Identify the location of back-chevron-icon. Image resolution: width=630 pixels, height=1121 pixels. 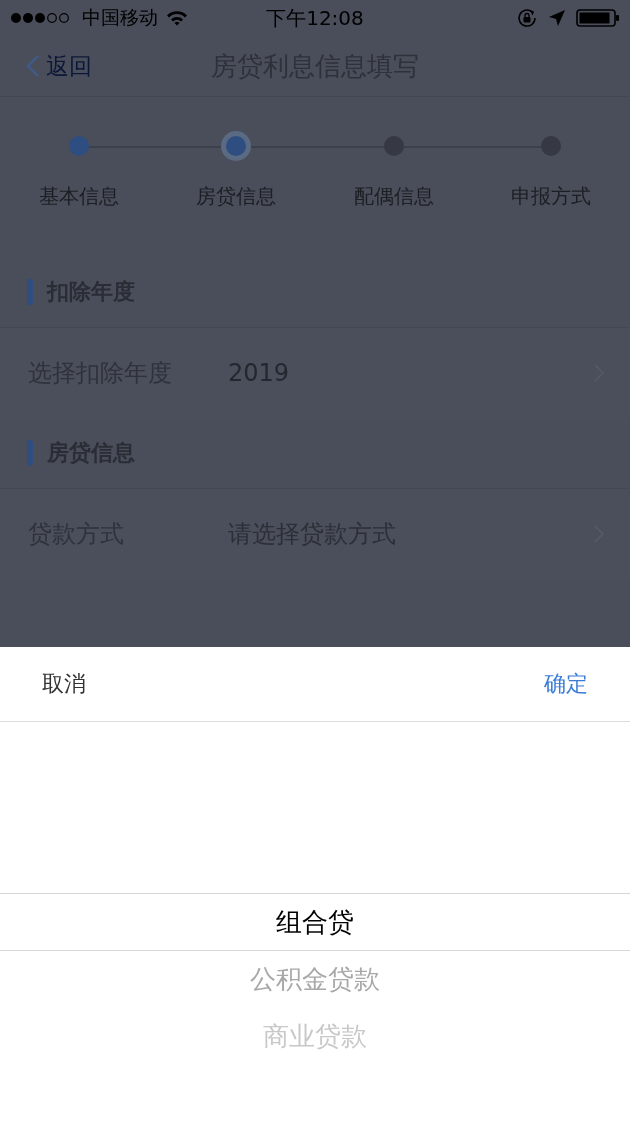
(33, 66).